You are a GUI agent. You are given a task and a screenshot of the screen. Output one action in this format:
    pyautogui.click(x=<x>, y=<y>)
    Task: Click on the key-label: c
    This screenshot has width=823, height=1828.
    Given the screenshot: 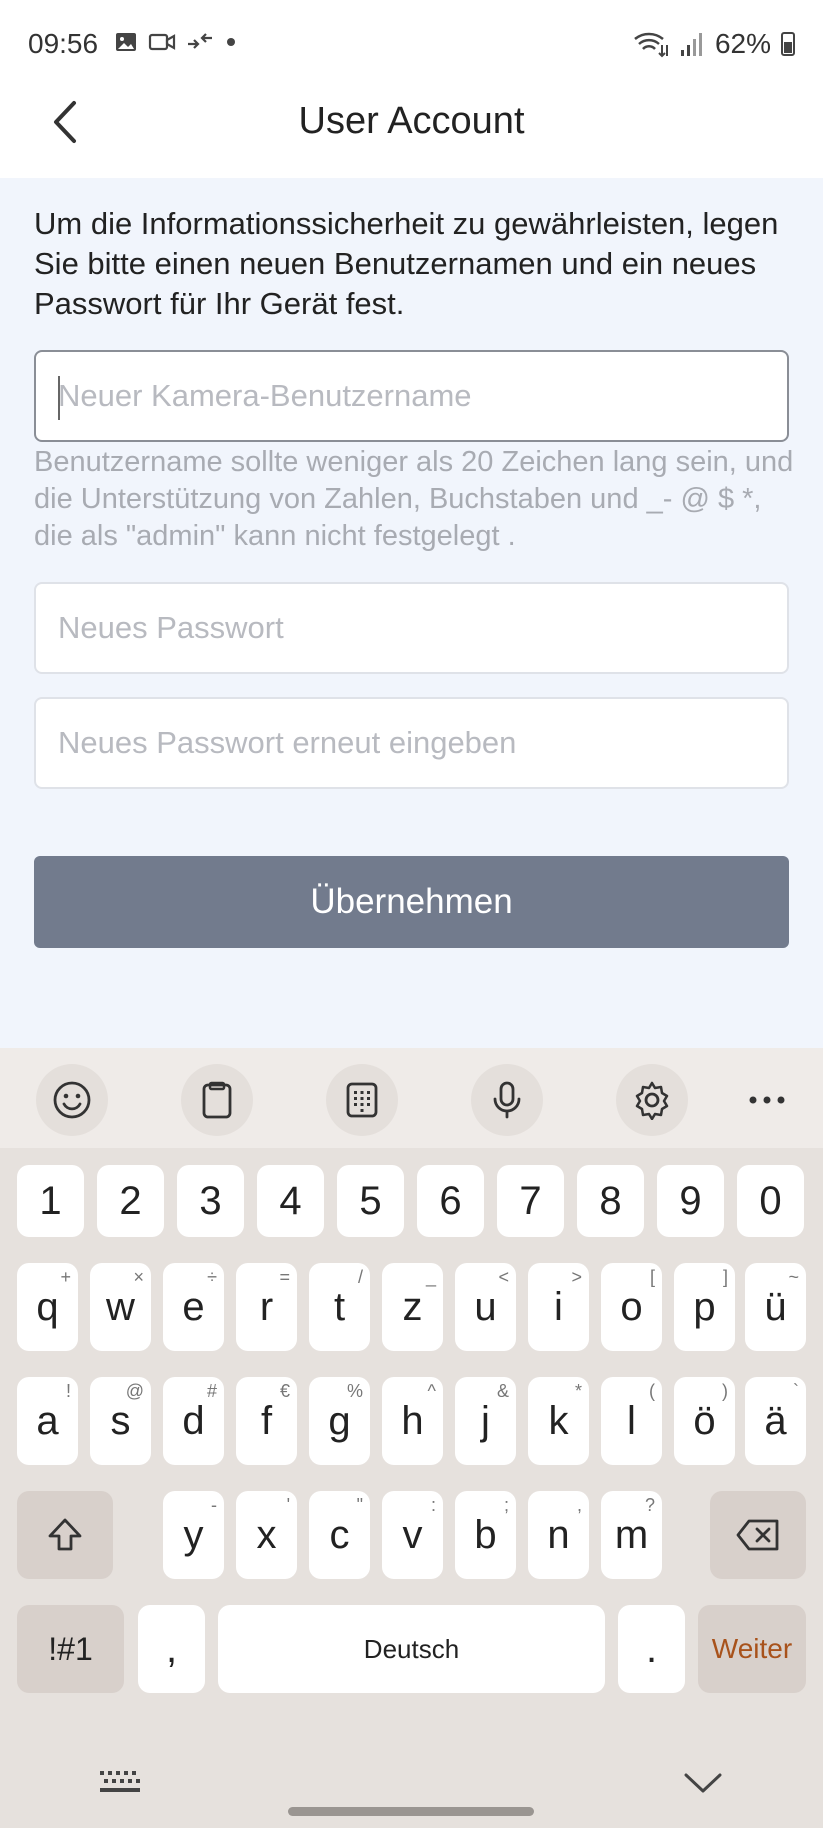 What is the action you would take?
    pyautogui.click(x=339, y=1534)
    